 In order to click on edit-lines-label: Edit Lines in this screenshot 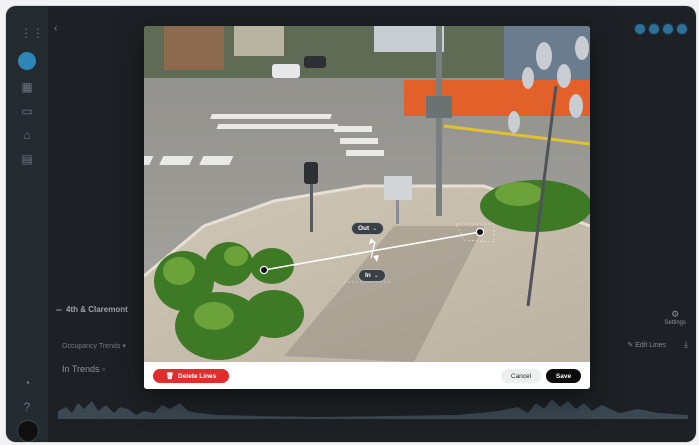, I will do `click(650, 345)`.